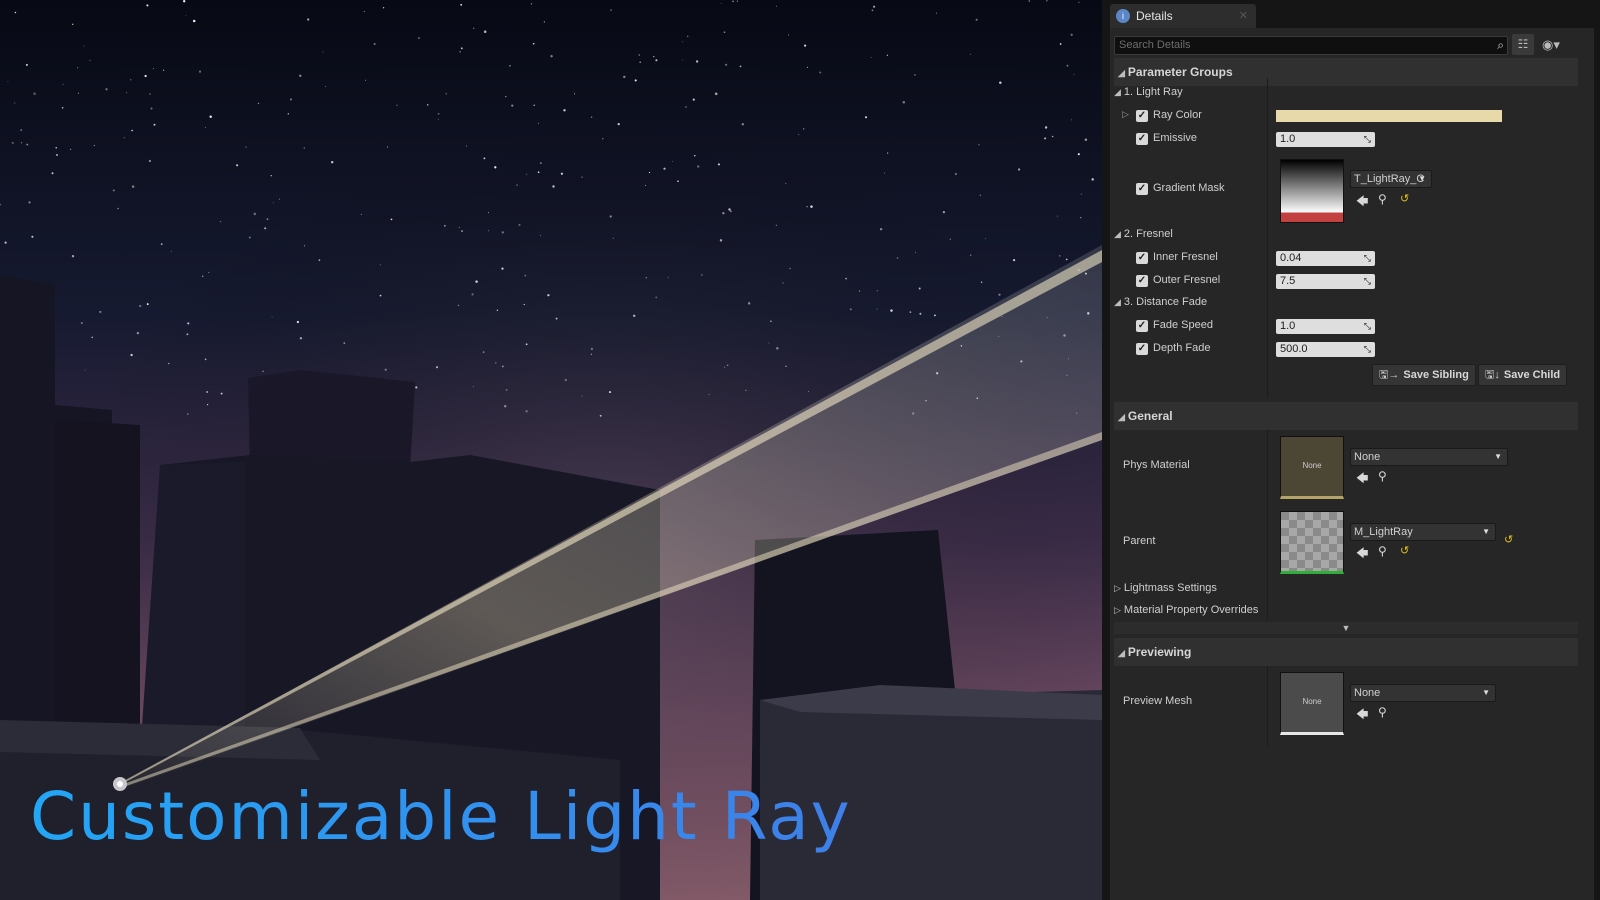  I want to click on inner-fresnel-checkbox: ✓, so click(1142, 258).